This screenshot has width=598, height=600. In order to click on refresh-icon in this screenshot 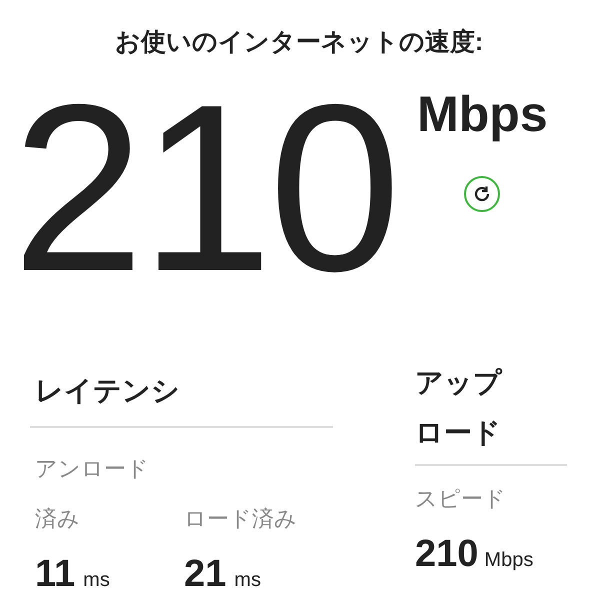, I will do `click(482, 193)`.